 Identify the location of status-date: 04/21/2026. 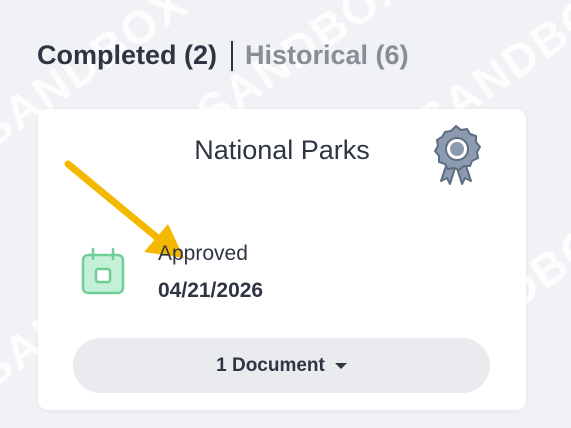
(211, 290).